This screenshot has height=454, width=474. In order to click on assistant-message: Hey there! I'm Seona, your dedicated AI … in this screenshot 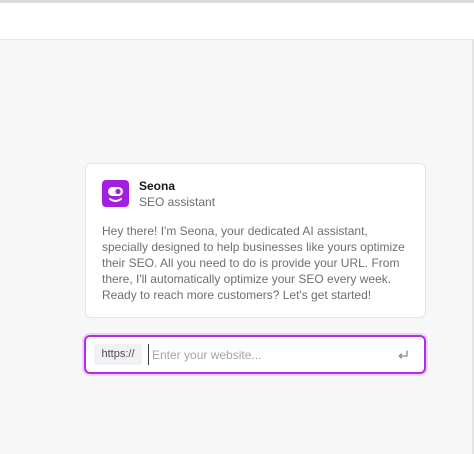, I will do `click(253, 263)`.